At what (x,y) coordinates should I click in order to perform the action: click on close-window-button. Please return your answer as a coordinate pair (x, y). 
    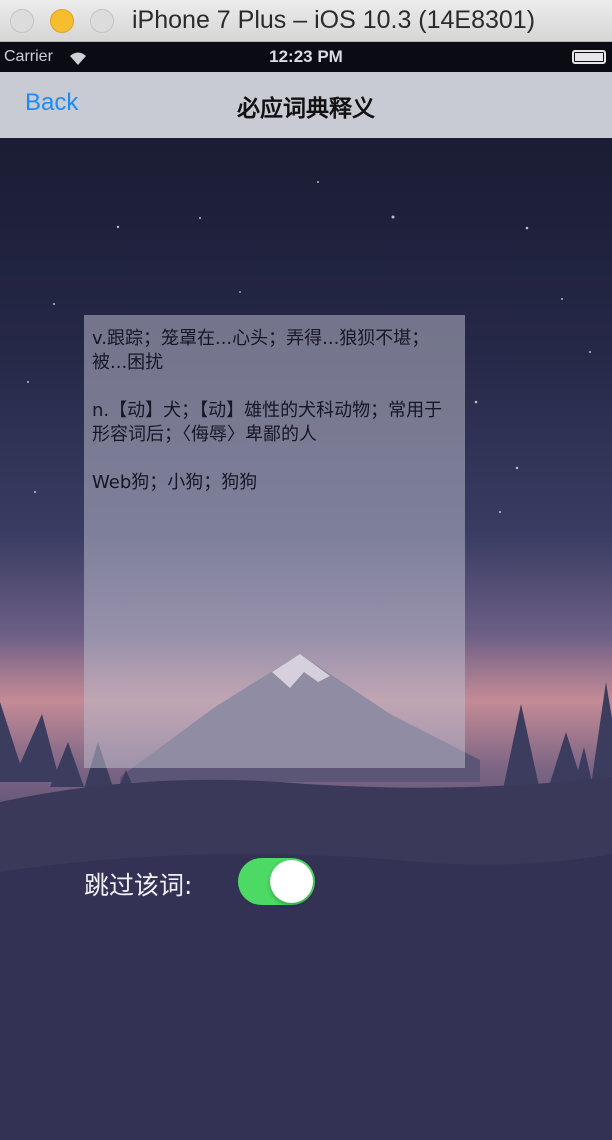
    Looking at the image, I should click on (22, 21).